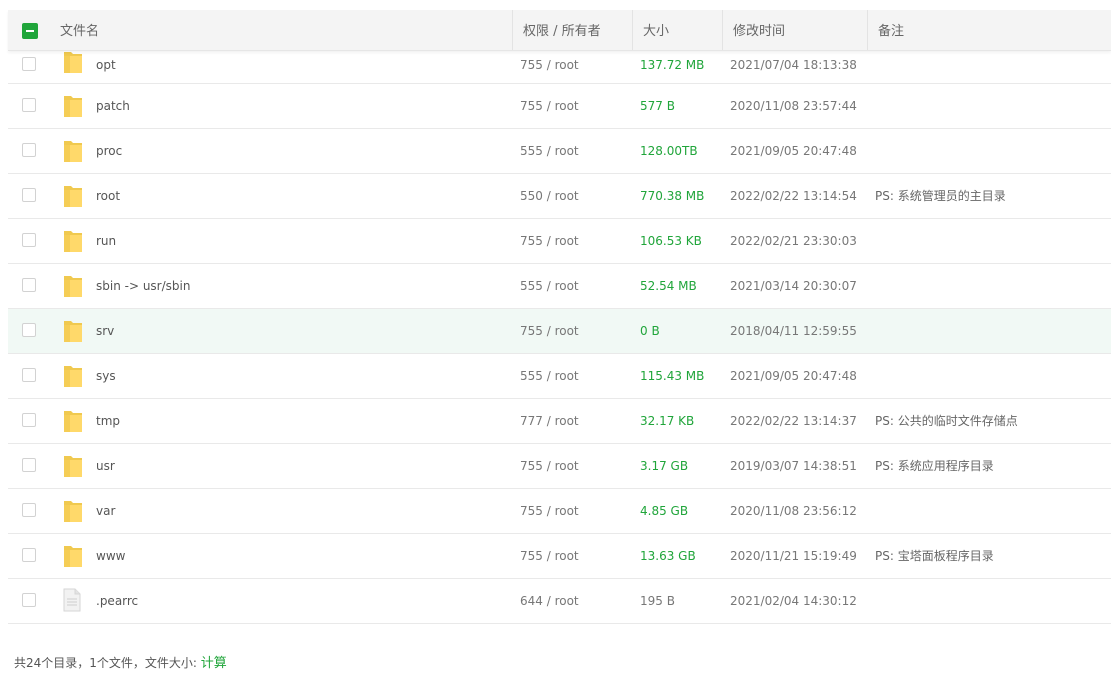 The image size is (1111, 698). Describe the element at coordinates (72, 600) in the screenshot. I see `file-icon` at that location.